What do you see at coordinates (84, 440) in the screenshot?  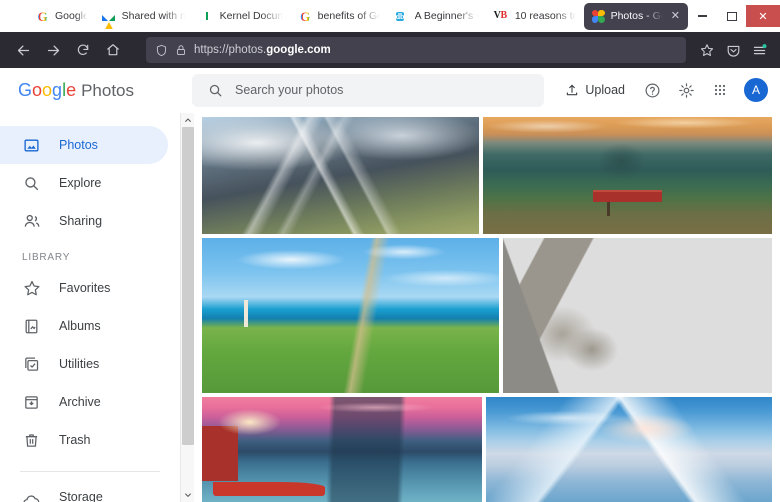 I see `sidebar-item-trash: Trash` at bounding box center [84, 440].